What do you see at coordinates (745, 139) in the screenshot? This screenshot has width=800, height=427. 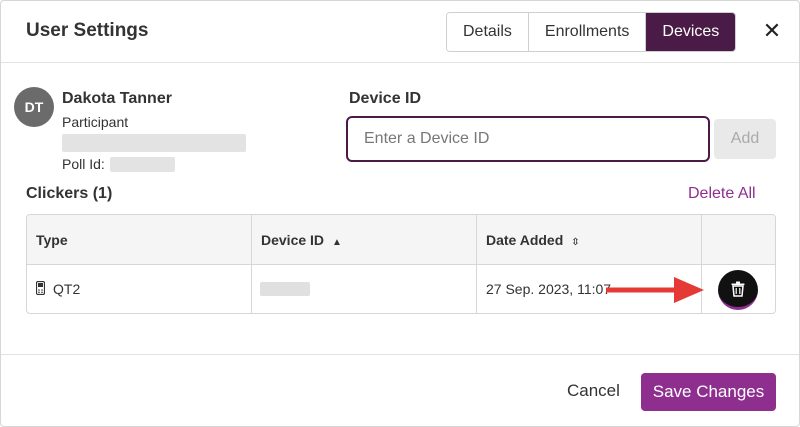 I see `add-device-button: Add` at bounding box center [745, 139].